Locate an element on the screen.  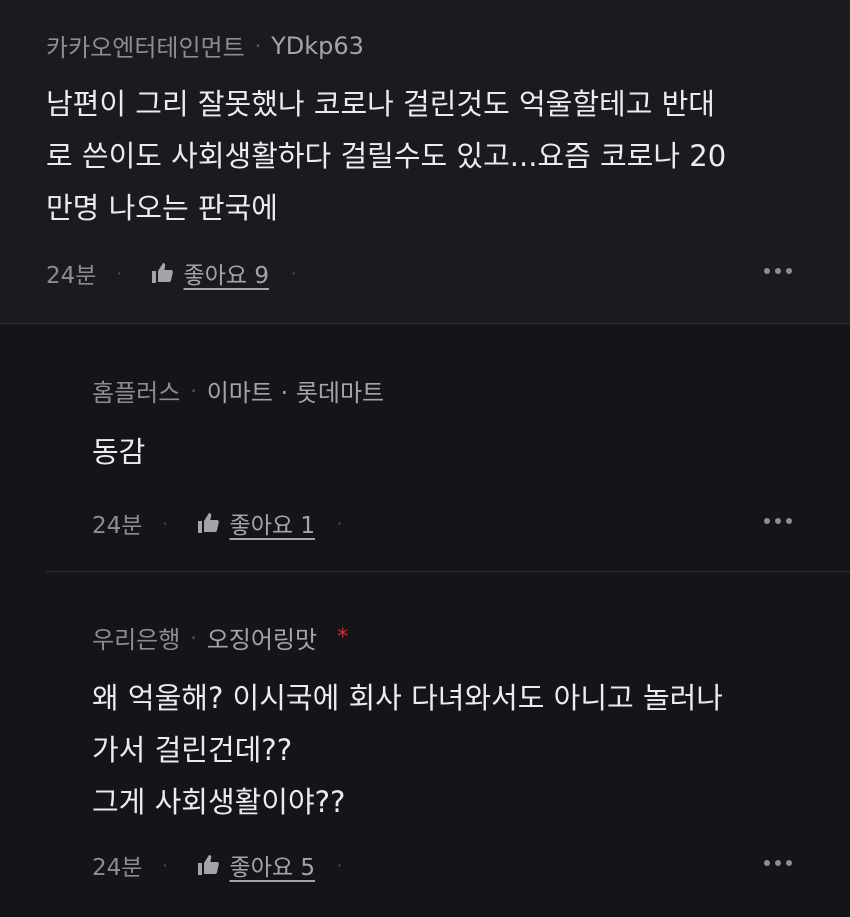
comment-footer: 24분 · 좋아요 9 · is located at coordinates (171, 273).